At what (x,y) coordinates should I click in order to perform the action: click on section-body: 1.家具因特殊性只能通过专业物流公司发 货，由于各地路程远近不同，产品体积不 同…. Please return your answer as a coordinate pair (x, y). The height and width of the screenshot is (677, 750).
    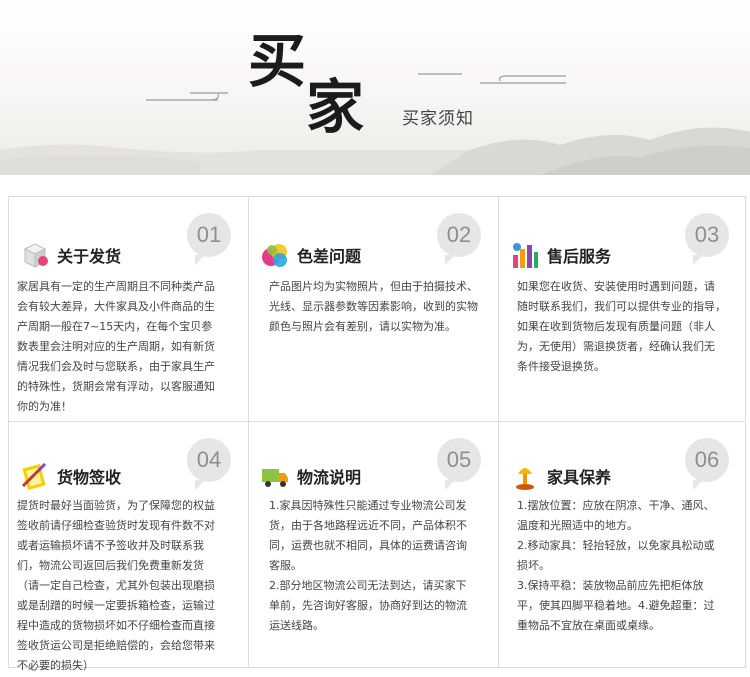
    Looking at the image, I should click on (368, 566).